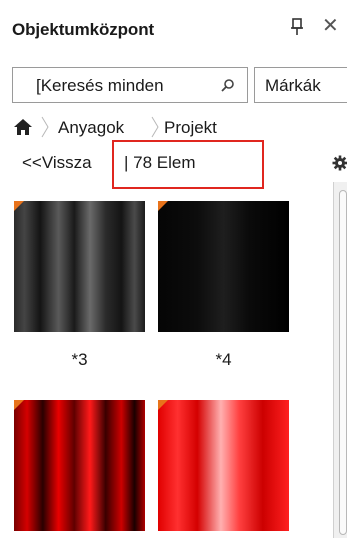 The width and height of the screenshot is (347, 538). What do you see at coordinates (79, 359) in the screenshot?
I see `material-tile-label: *3` at bounding box center [79, 359].